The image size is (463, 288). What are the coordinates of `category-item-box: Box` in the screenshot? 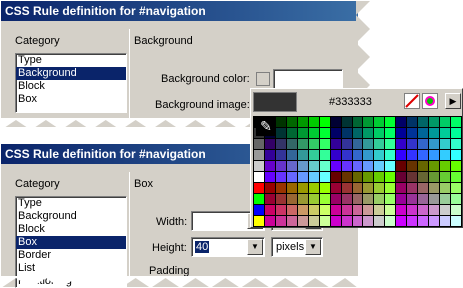 It's located at (71, 99).